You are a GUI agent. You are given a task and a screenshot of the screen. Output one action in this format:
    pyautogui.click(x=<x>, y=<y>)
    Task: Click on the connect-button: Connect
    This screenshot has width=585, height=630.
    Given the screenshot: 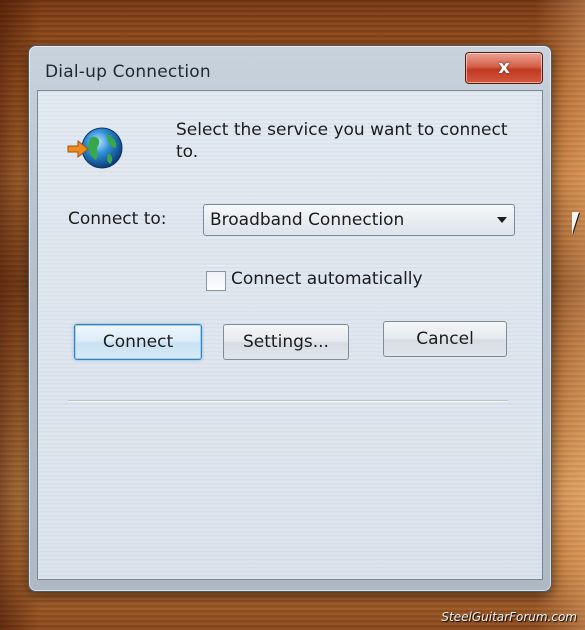 What is the action you would take?
    pyautogui.click(x=138, y=342)
    